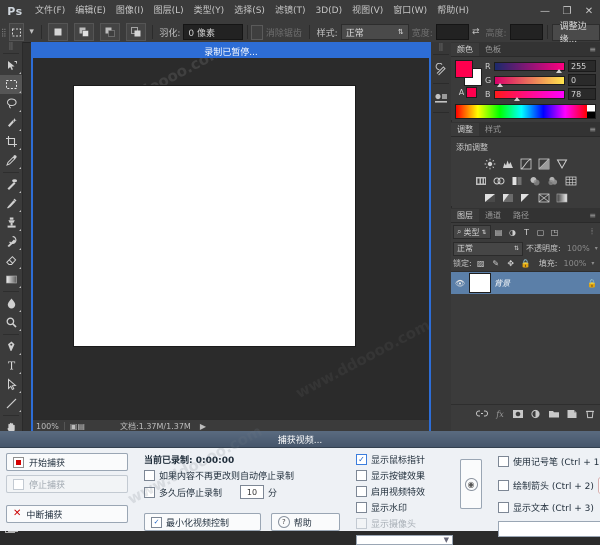  I want to click on filter-toggle-switch: ⦙, so click(592, 232).